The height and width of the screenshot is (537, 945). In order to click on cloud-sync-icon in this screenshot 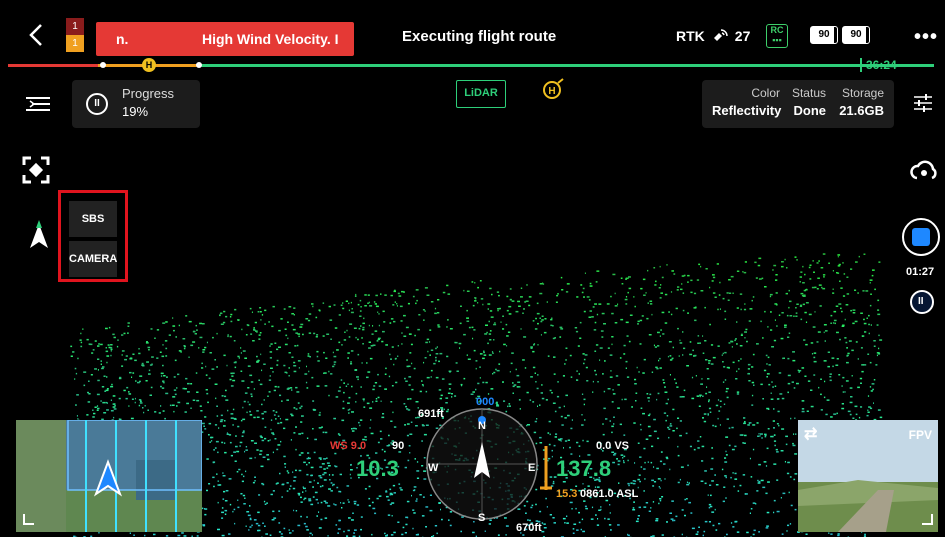, I will do `click(924, 170)`.